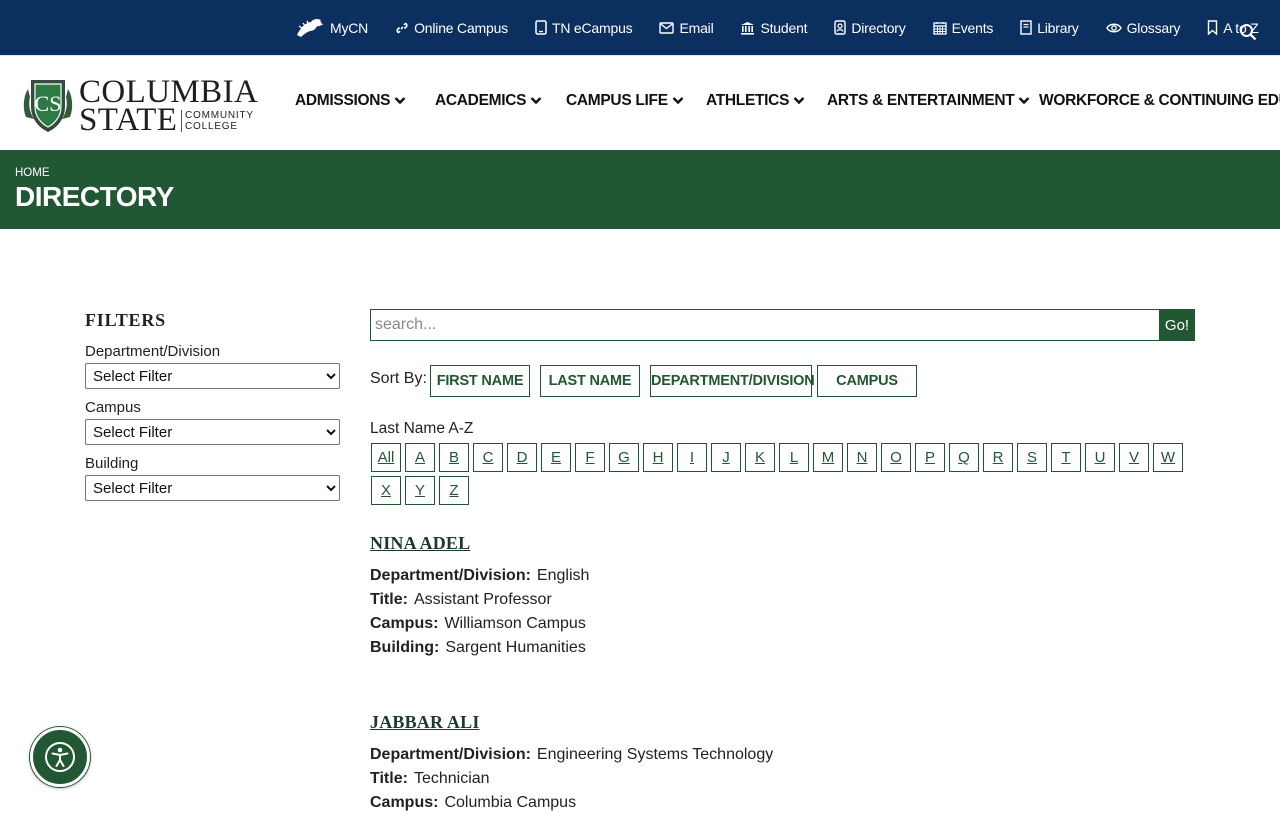 The width and height of the screenshot is (1280, 815). I want to click on crest-monogram: CS, so click(48, 103).